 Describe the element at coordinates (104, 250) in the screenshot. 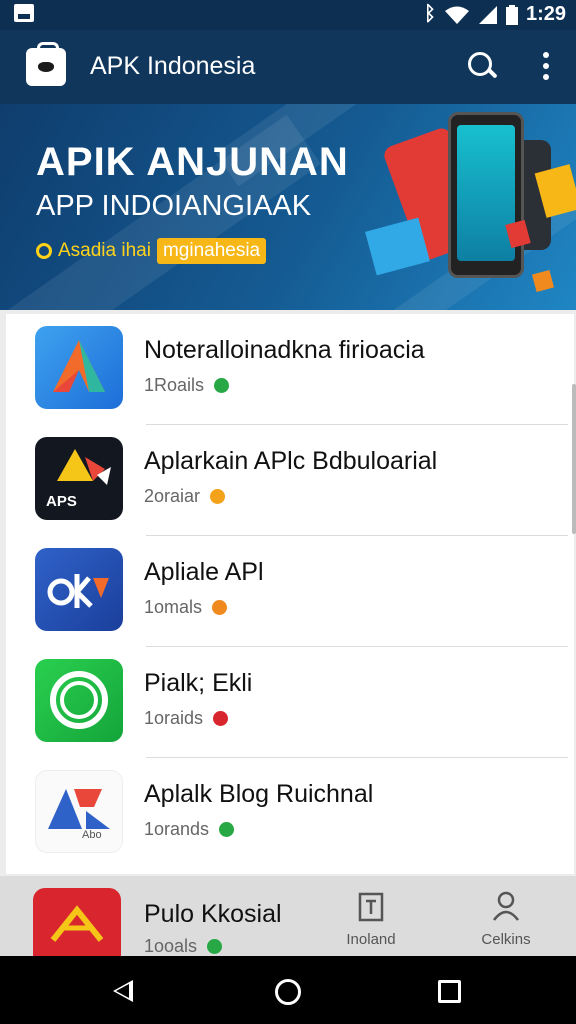

I see `banner-tagline-a: Asadia ihai` at that location.